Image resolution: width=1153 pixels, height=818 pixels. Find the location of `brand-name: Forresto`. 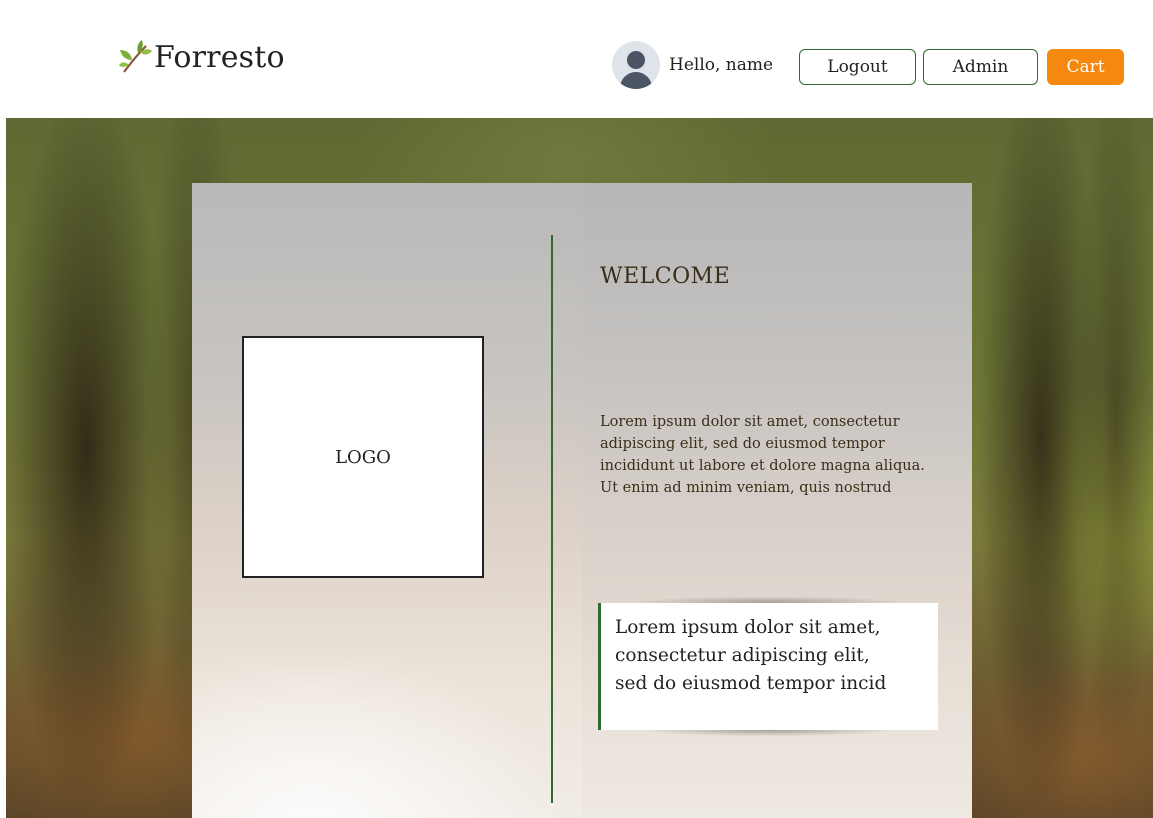

brand-name: Forresto is located at coordinates (219, 57).